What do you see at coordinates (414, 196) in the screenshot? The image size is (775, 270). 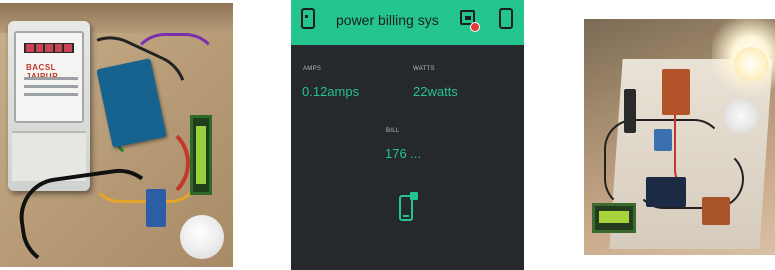 I see `phone-badge` at bounding box center [414, 196].